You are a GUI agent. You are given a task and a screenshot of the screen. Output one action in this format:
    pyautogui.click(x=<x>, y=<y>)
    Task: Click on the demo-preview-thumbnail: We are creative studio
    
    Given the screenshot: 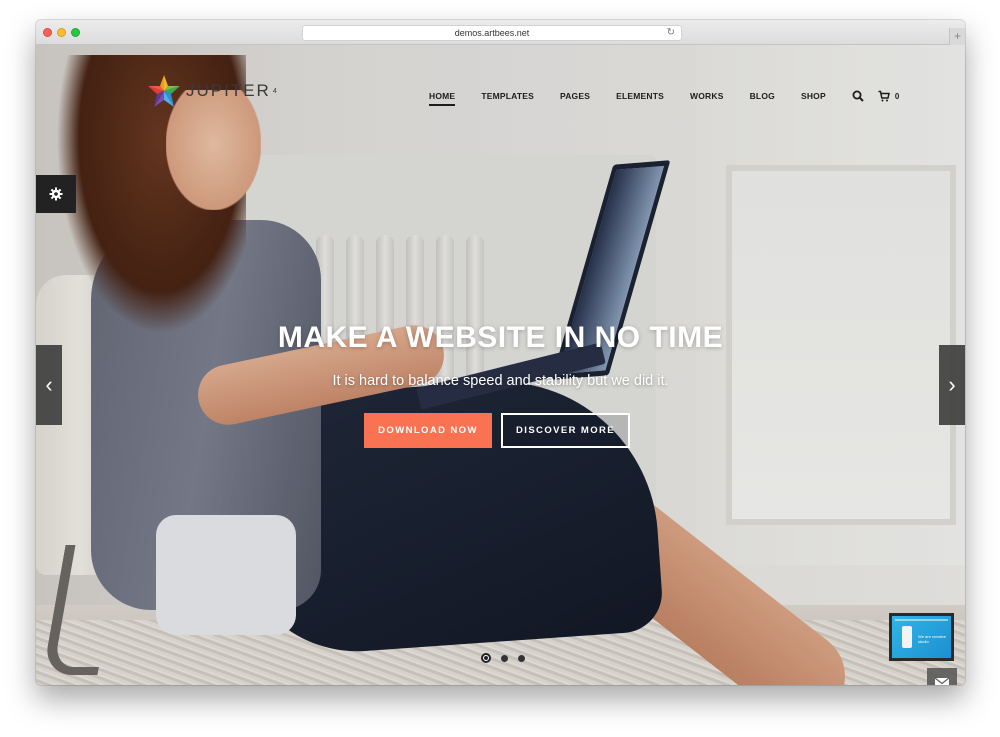 What is the action you would take?
    pyautogui.click(x=921, y=637)
    